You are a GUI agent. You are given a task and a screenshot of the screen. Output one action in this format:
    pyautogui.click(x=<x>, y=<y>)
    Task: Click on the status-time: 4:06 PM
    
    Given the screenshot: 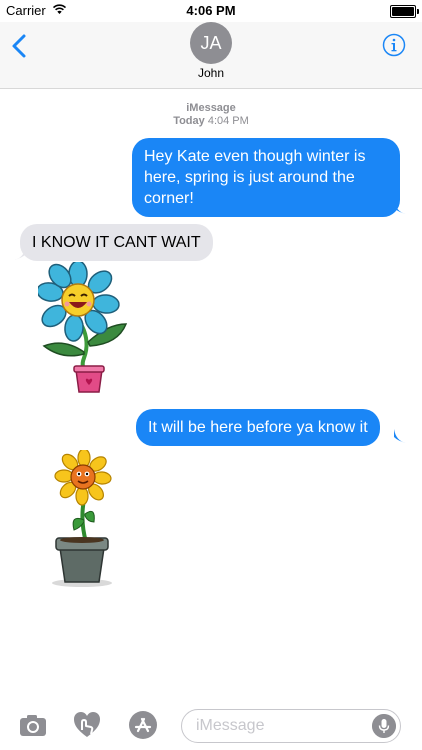 What is the action you would take?
    pyautogui.click(x=211, y=10)
    